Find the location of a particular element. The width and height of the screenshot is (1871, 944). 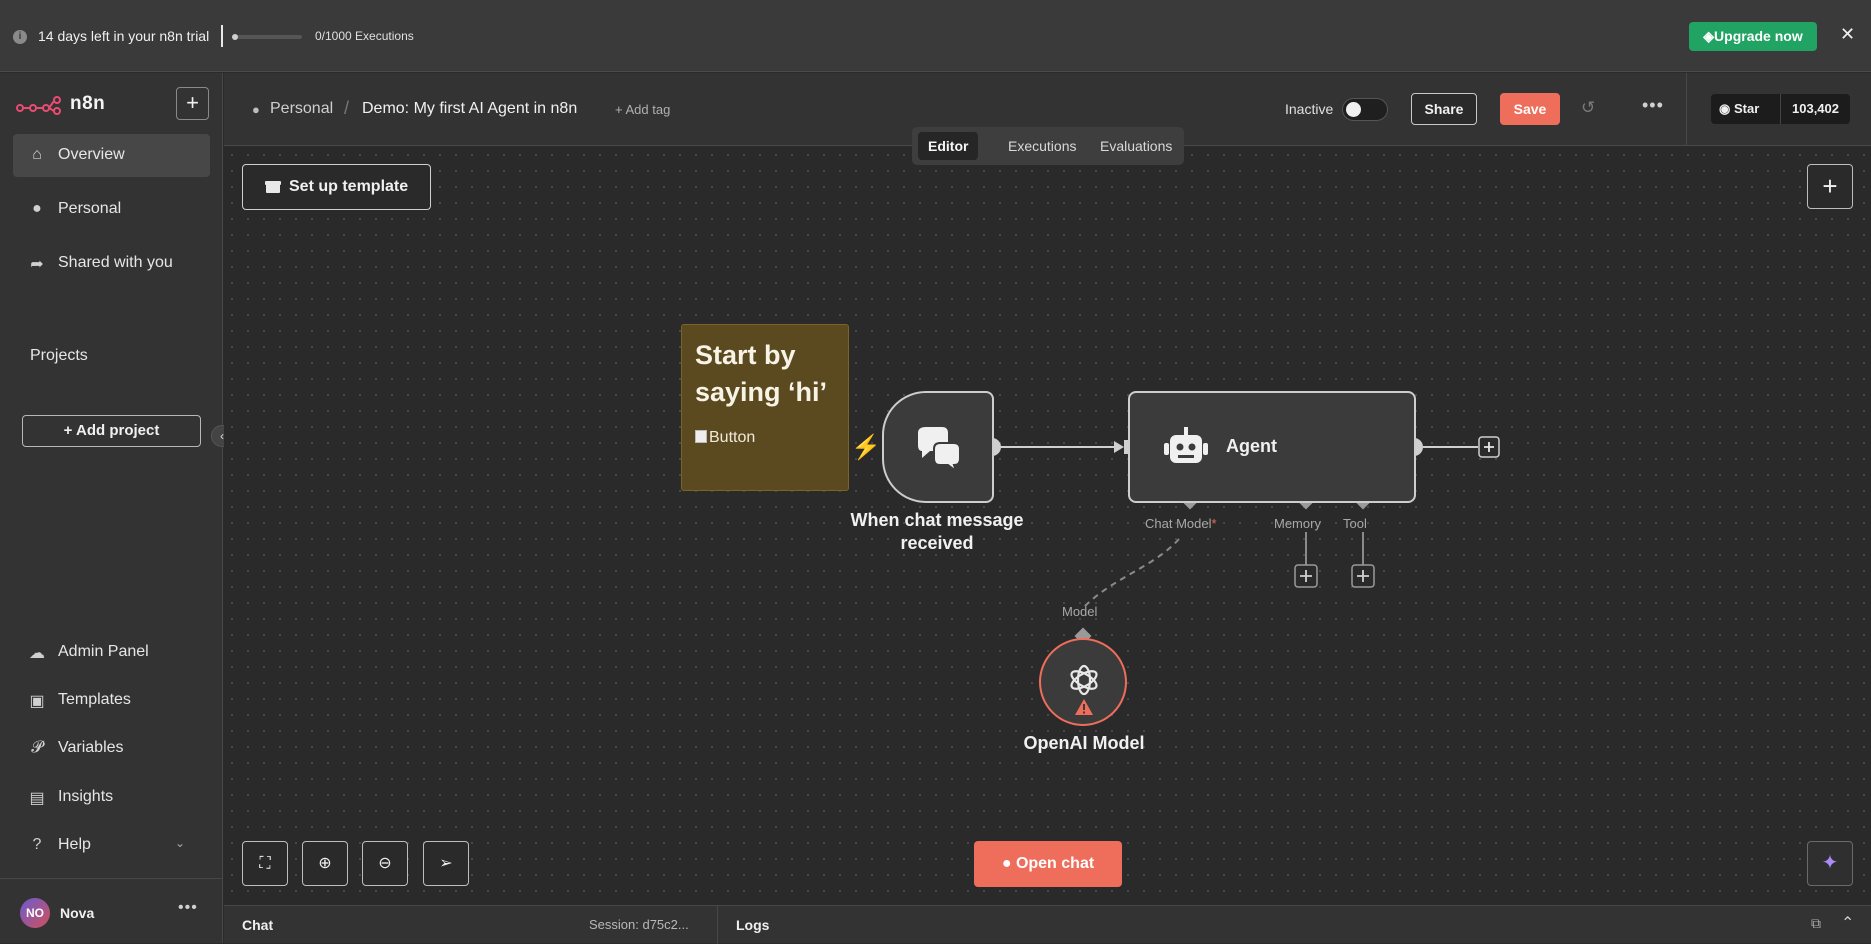

tab-label: Evaluations is located at coordinates (1136, 146).